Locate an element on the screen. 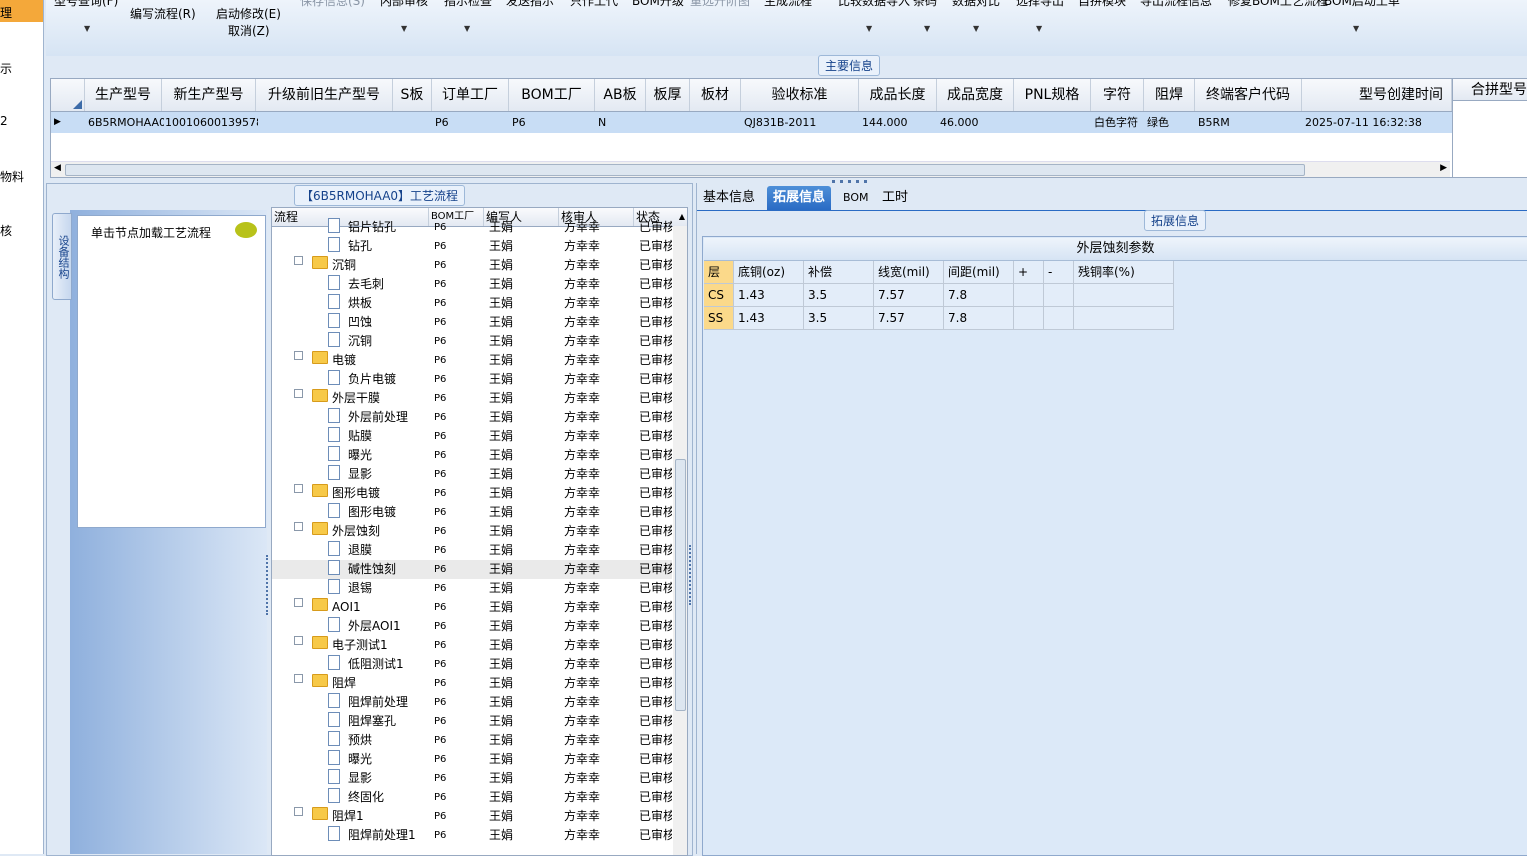  toolbar-button: 修复BOM工艺流程 is located at coordinates (1278, 4).